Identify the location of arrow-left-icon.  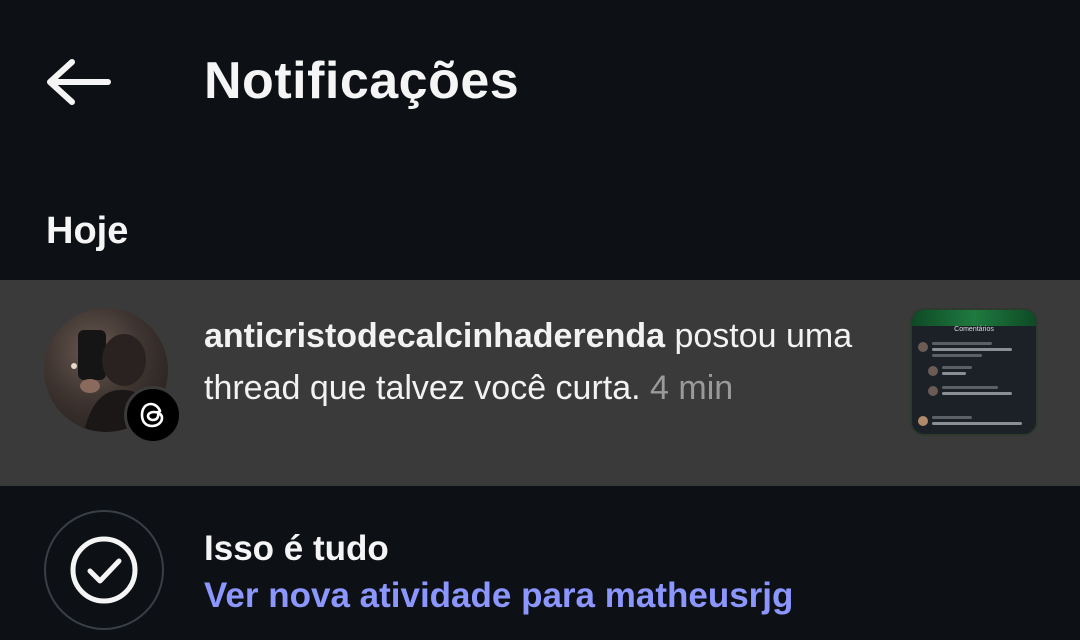
(79, 82).